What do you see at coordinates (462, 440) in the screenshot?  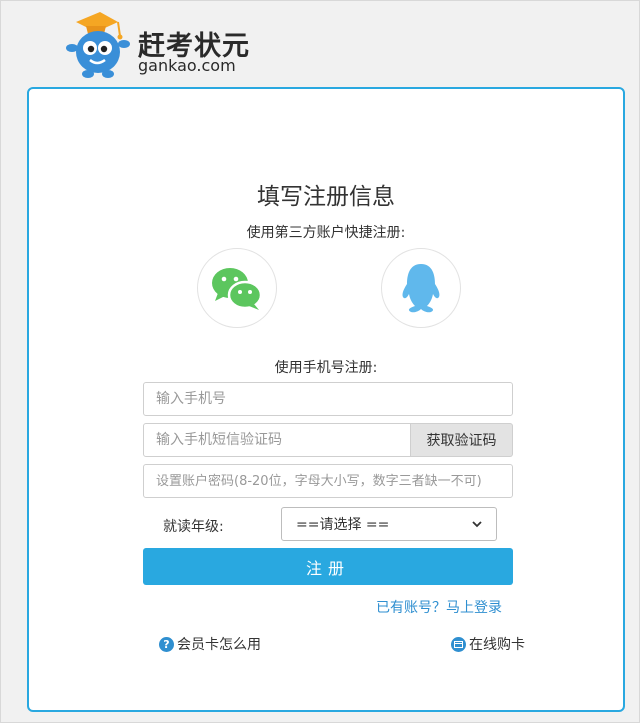 I see `get-sms-code-button: 获取验证码` at bounding box center [462, 440].